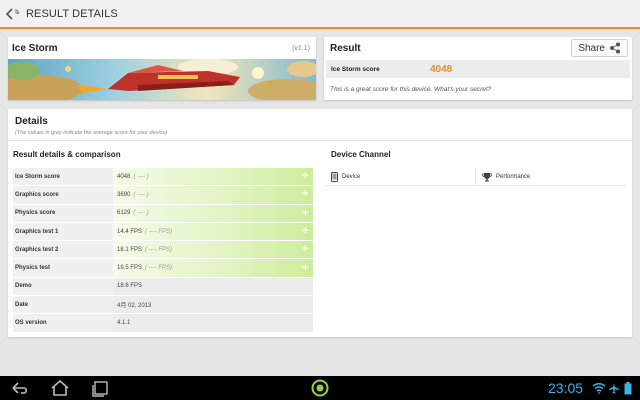 The width and height of the screenshot is (640, 400). What do you see at coordinates (599, 388) in the screenshot?
I see `wifi-icon` at bounding box center [599, 388].